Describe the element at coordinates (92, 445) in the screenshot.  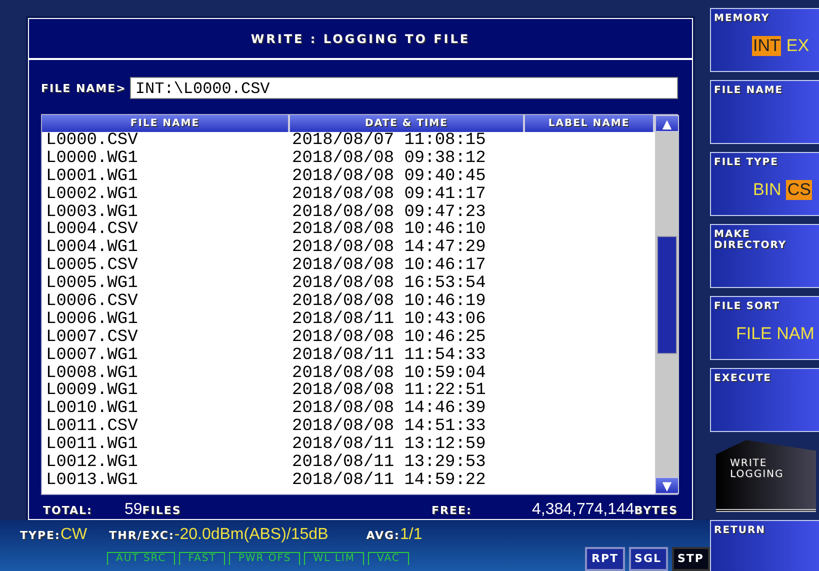
I see `file-name-cell-text: L0011.WG1` at that location.